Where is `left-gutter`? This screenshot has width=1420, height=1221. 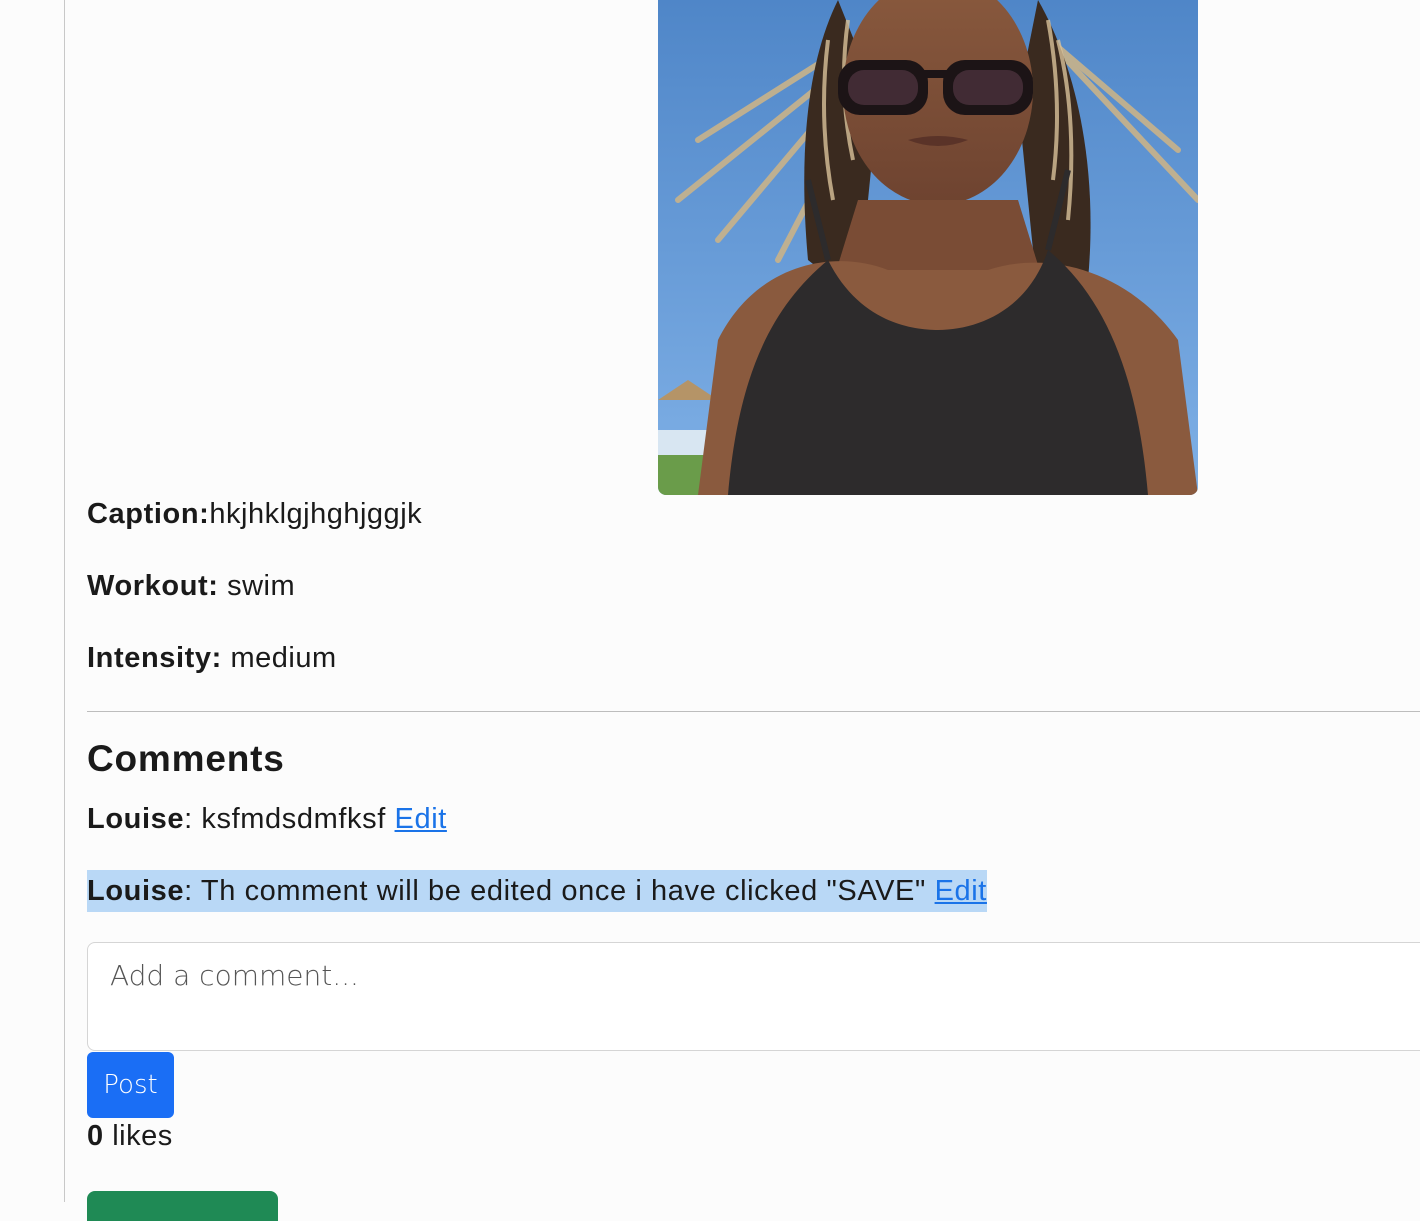
left-gutter is located at coordinates (32, 601).